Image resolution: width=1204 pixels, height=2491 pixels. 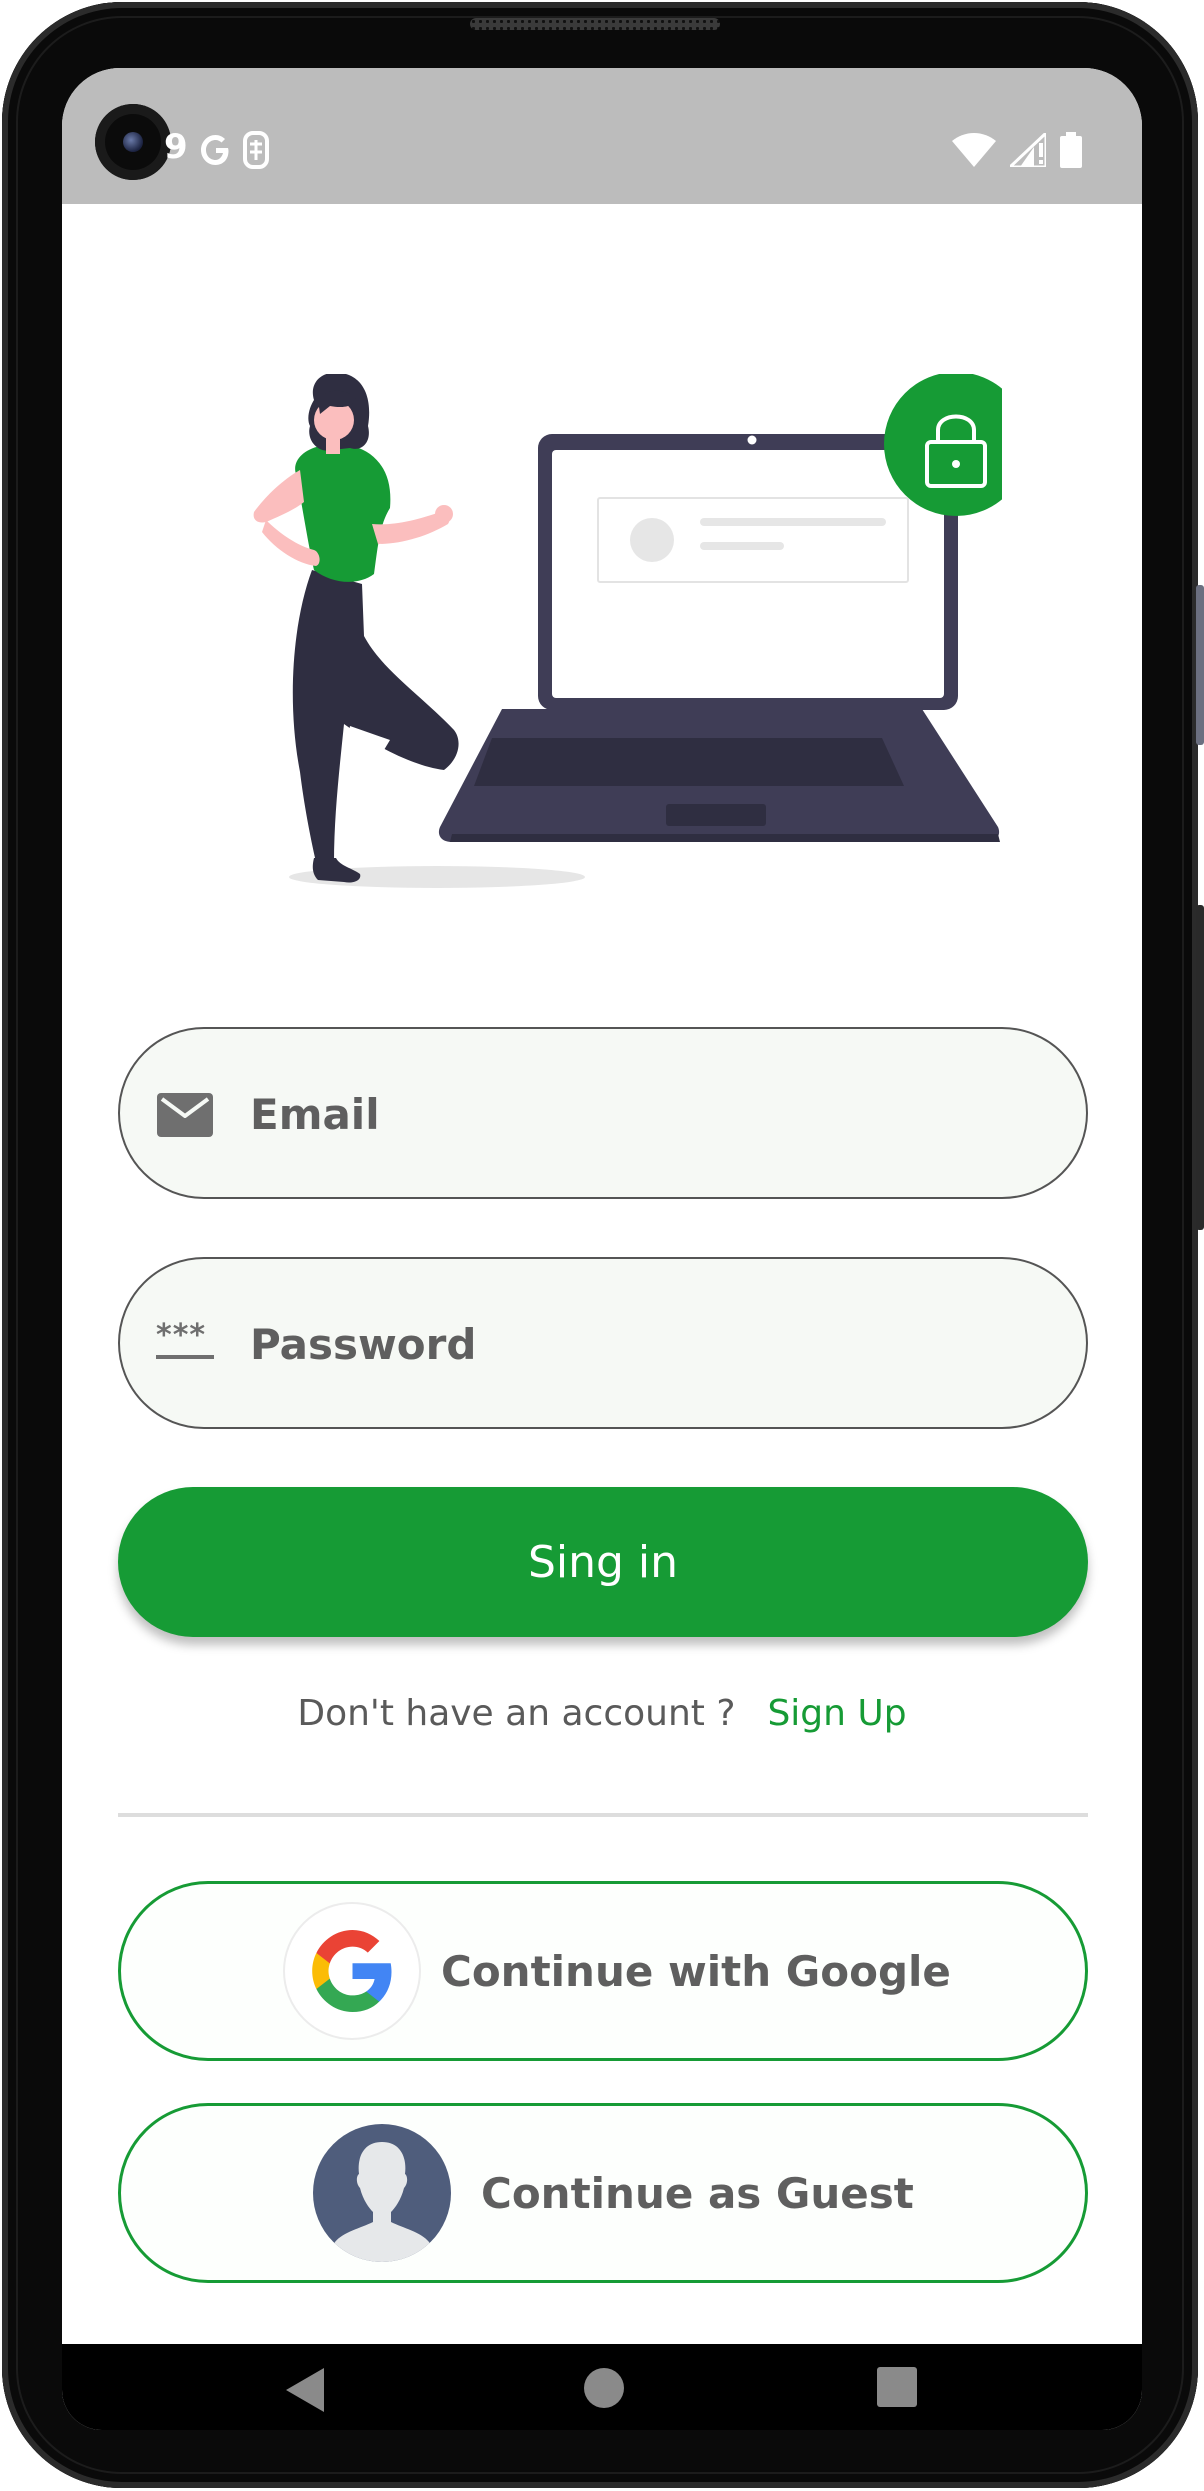 What do you see at coordinates (306, 2390) in the screenshot?
I see `back-icon` at bounding box center [306, 2390].